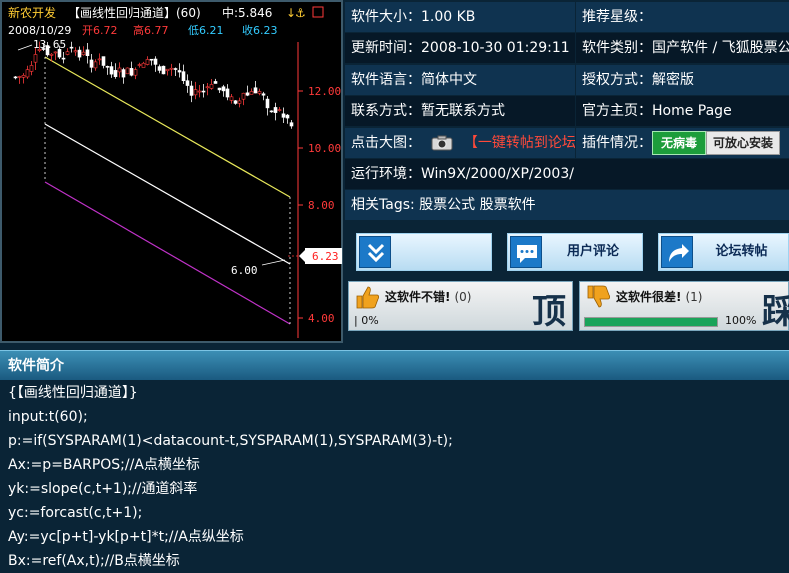 Image resolution: width=789 pixels, height=573 pixels. I want to click on vote-good-title: 这软件不错! (0), so click(428, 297).